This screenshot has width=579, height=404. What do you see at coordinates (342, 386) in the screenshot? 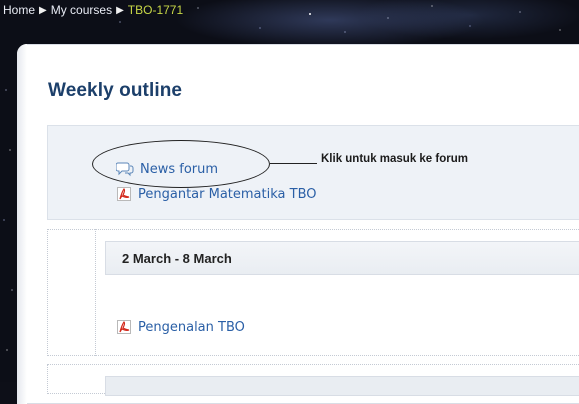
I see `week-2-header` at bounding box center [342, 386].